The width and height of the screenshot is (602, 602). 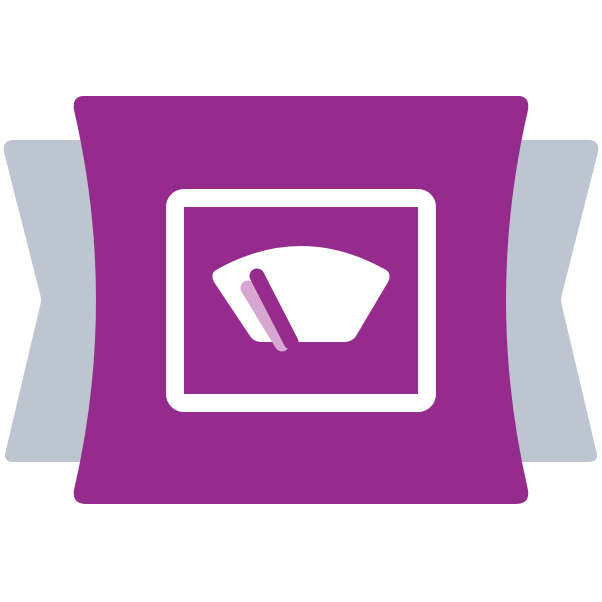 I want to click on ribbon-left-tail, so click(x=51, y=301).